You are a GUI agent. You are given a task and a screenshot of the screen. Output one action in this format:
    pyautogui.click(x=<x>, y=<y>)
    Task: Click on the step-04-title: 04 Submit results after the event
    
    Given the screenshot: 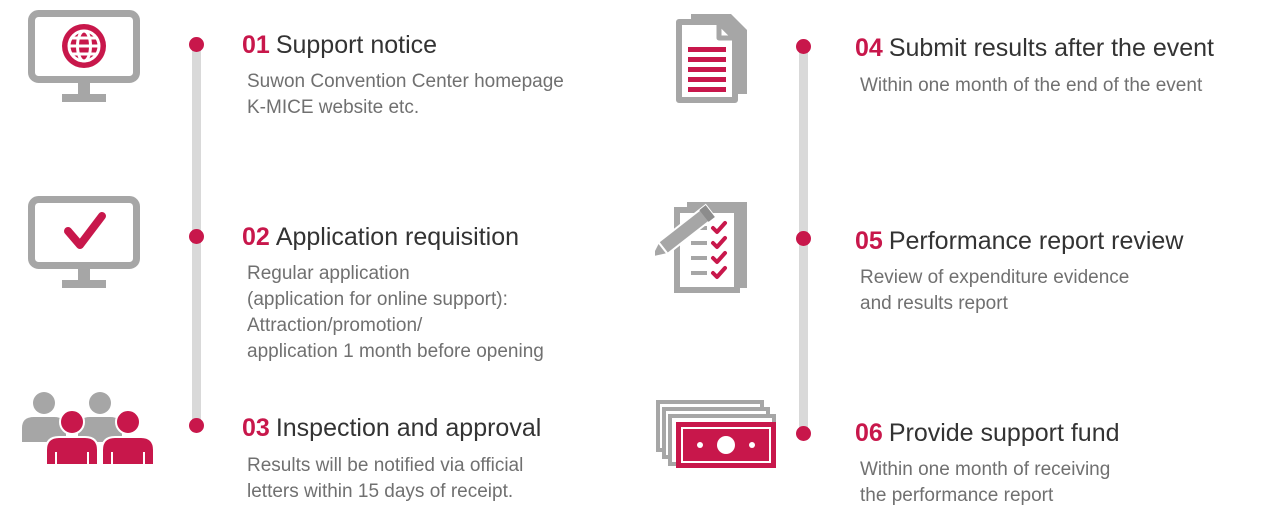 What is the action you would take?
    pyautogui.click(x=1034, y=48)
    